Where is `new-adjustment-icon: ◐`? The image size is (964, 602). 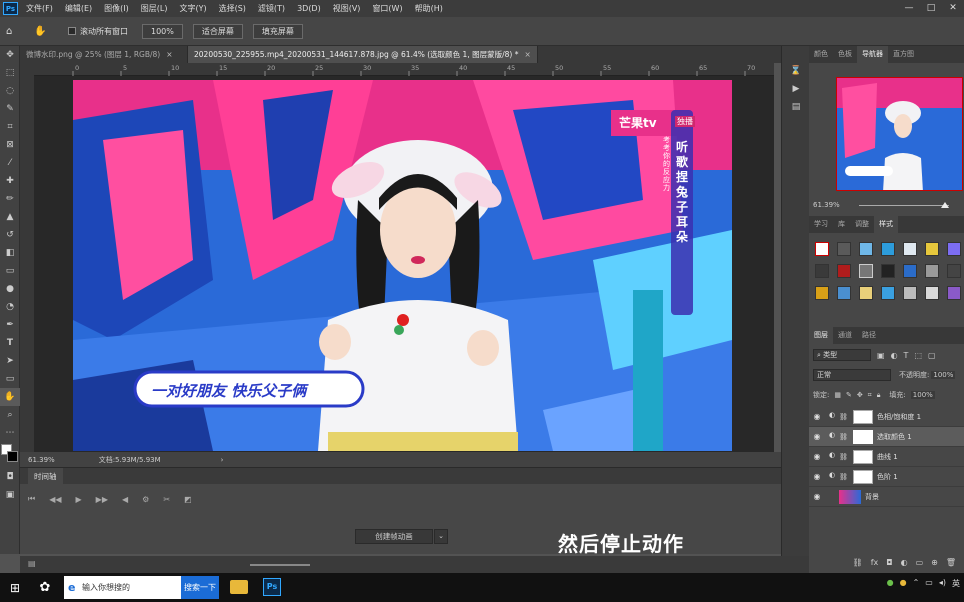
new-adjustment-icon: ◐ is located at coordinates (904, 562).